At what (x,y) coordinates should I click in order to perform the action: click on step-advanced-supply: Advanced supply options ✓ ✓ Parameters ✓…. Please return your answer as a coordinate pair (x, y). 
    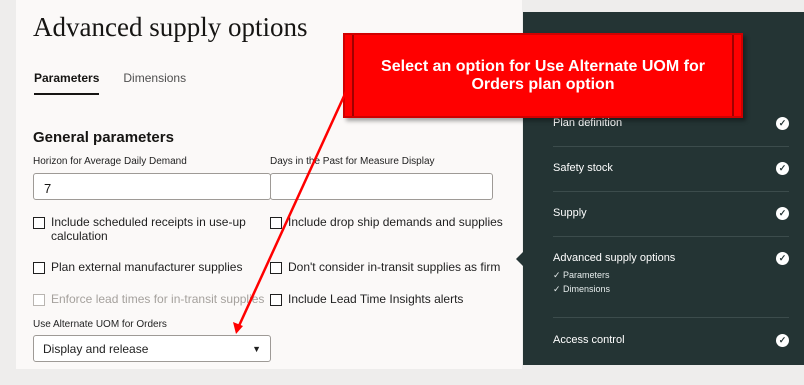
    Looking at the image, I should click on (671, 273).